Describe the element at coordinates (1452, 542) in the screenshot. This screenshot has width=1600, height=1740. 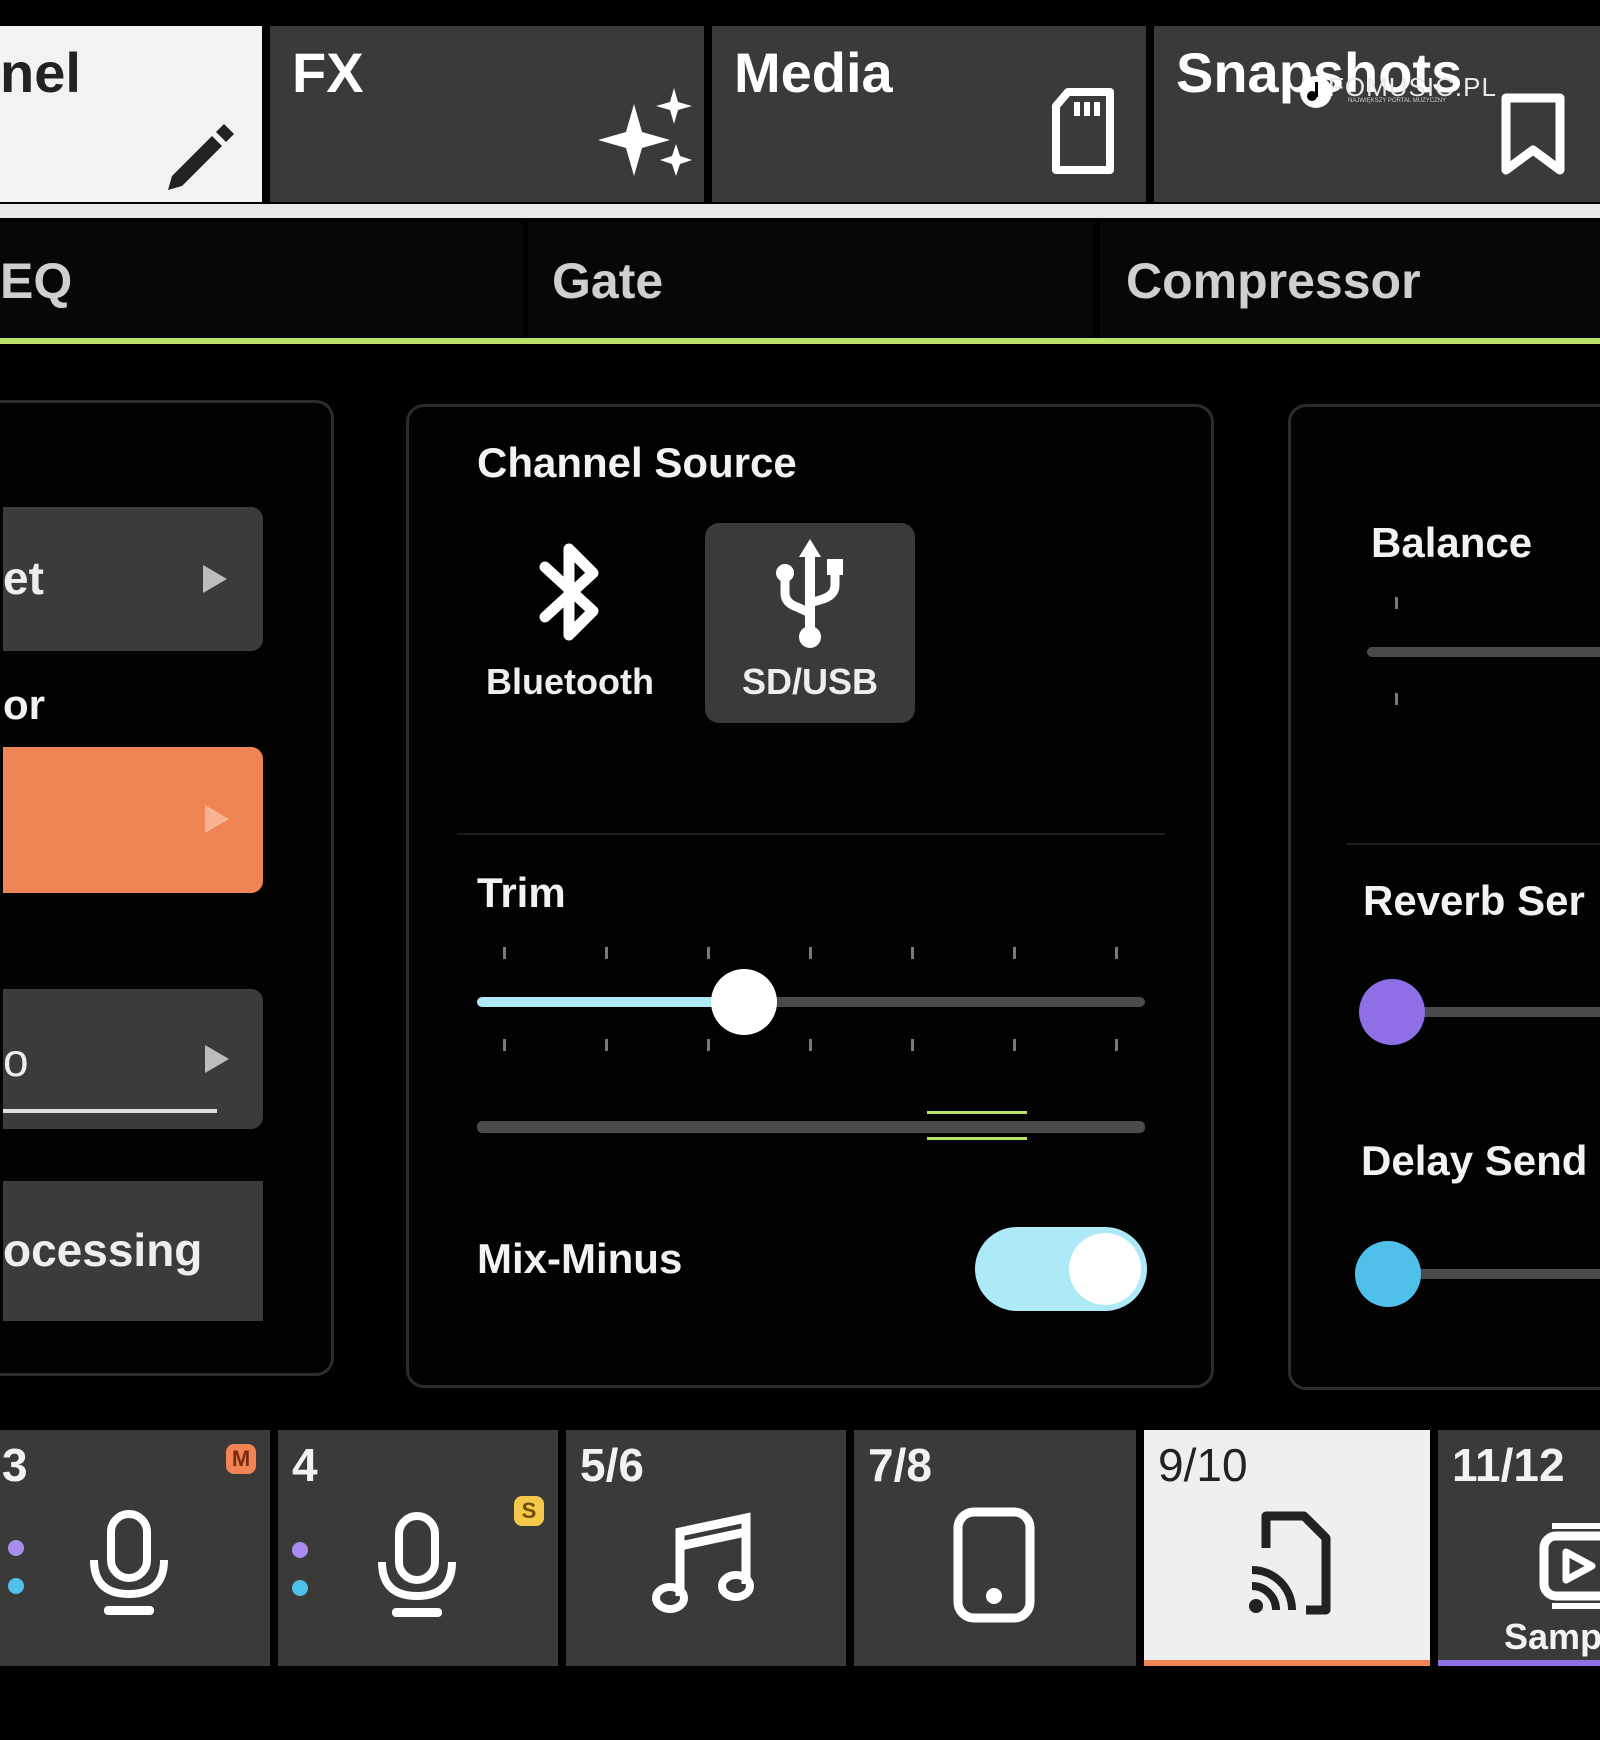
I see `balance-label: Balance` at that location.